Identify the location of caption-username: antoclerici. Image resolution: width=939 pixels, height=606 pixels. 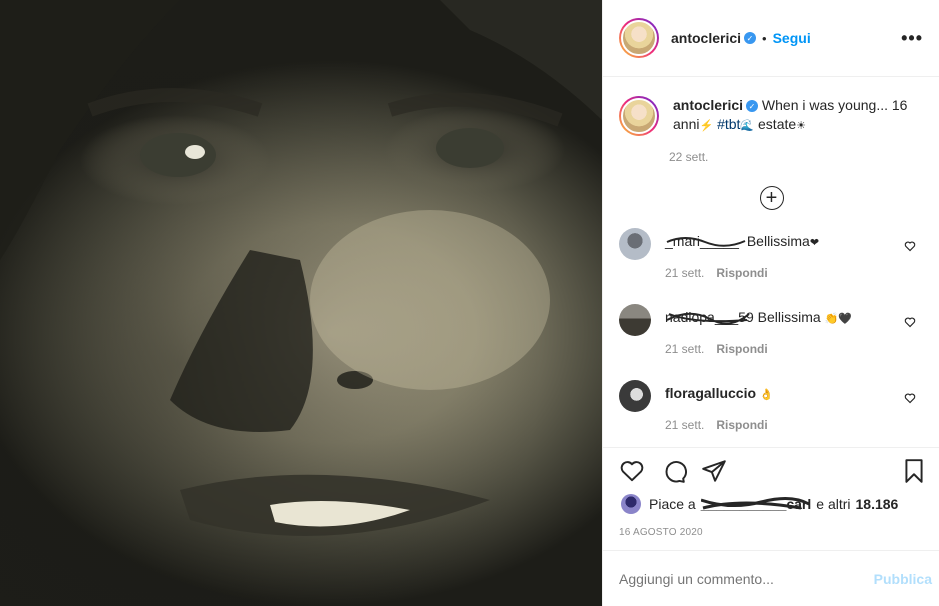
(708, 105).